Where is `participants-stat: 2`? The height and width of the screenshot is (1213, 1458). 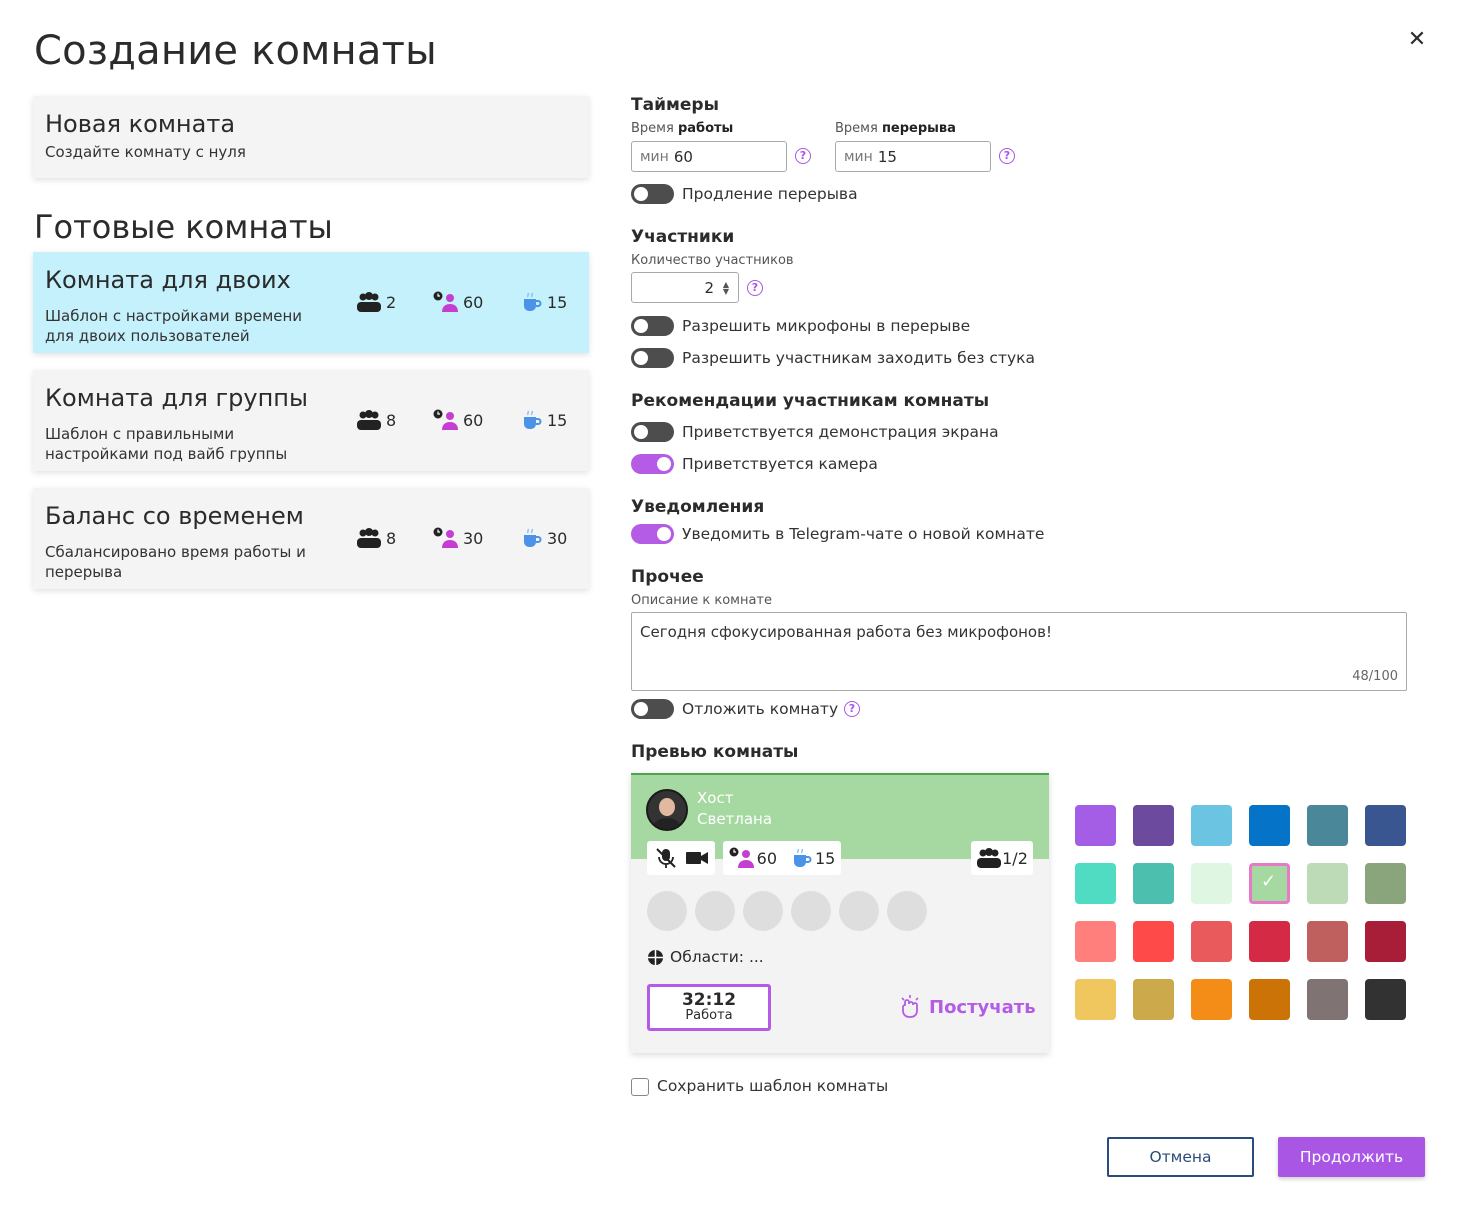 participants-stat: 2 is located at coordinates (376, 302).